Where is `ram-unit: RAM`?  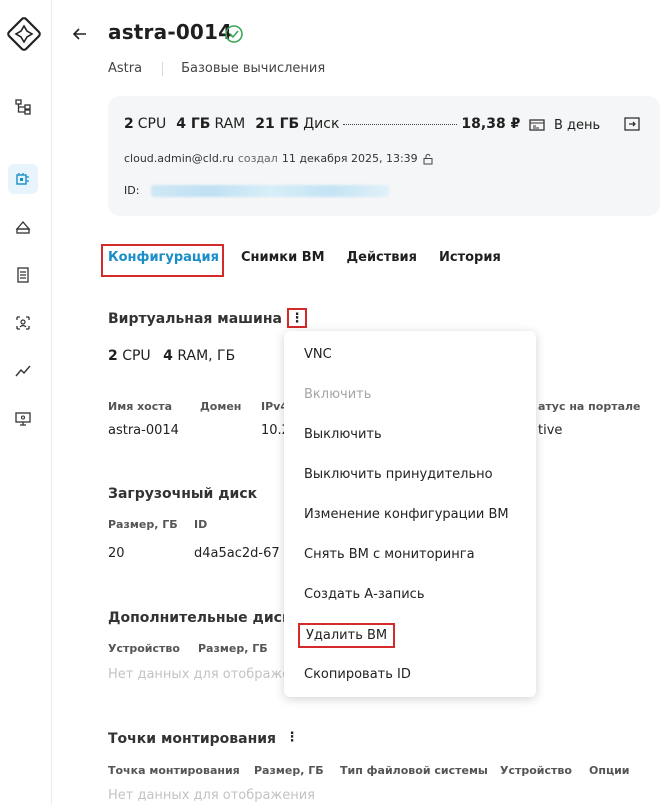
ram-unit: RAM is located at coordinates (230, 124).